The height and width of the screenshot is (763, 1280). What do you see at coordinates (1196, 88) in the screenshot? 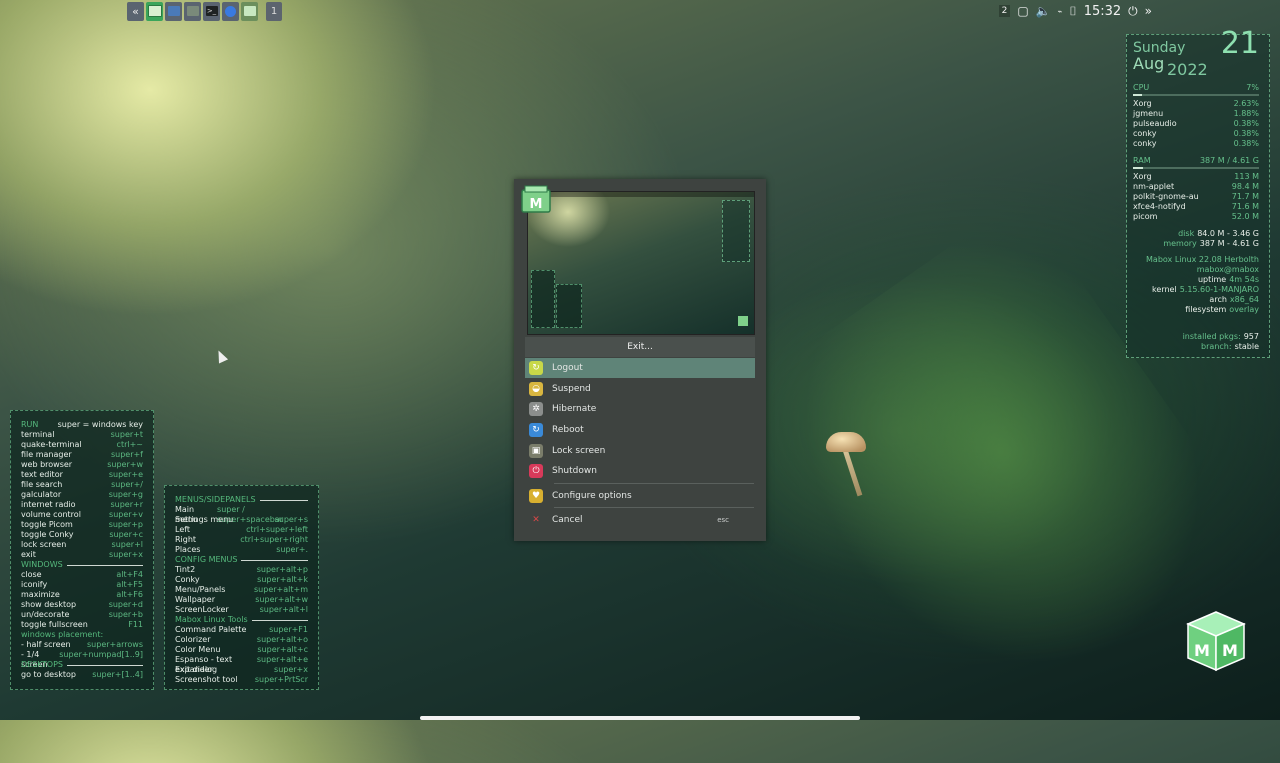
I see `cpu-header: CPU 7%` at bounding box center [1196, 88].